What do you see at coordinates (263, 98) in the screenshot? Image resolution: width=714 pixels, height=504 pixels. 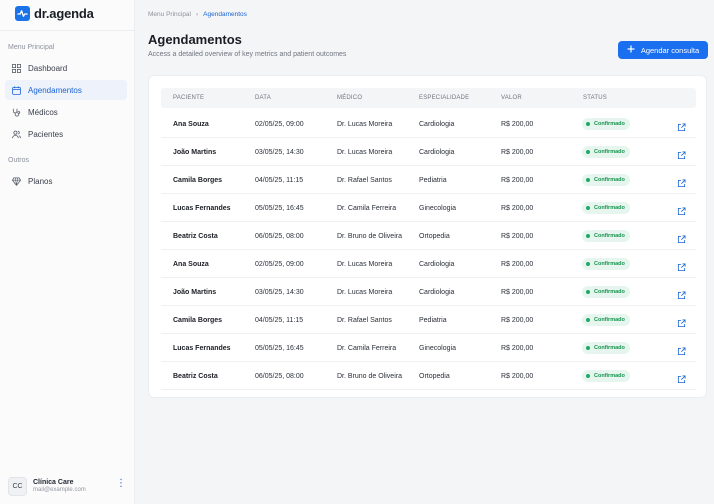 I see `column-header: DATA` at bounding box center [263, 98].